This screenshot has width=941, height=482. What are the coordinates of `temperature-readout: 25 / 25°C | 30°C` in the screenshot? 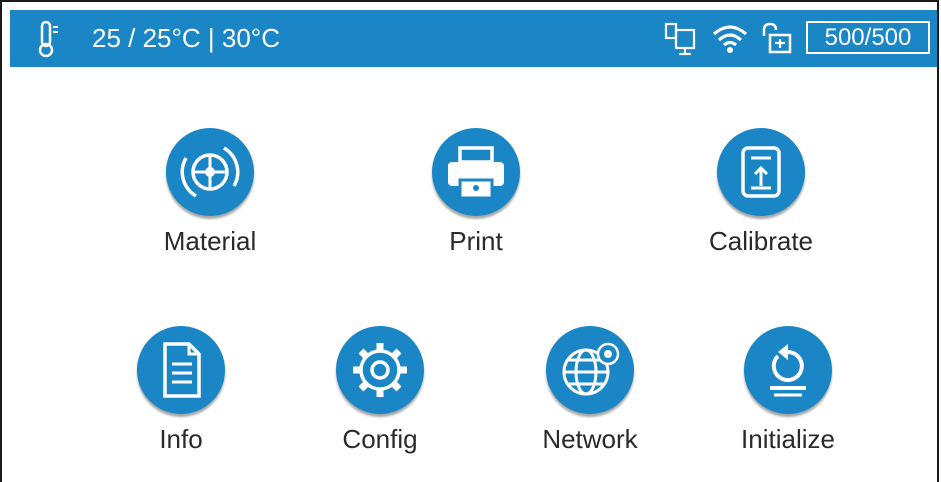 It's located at (186, 38).